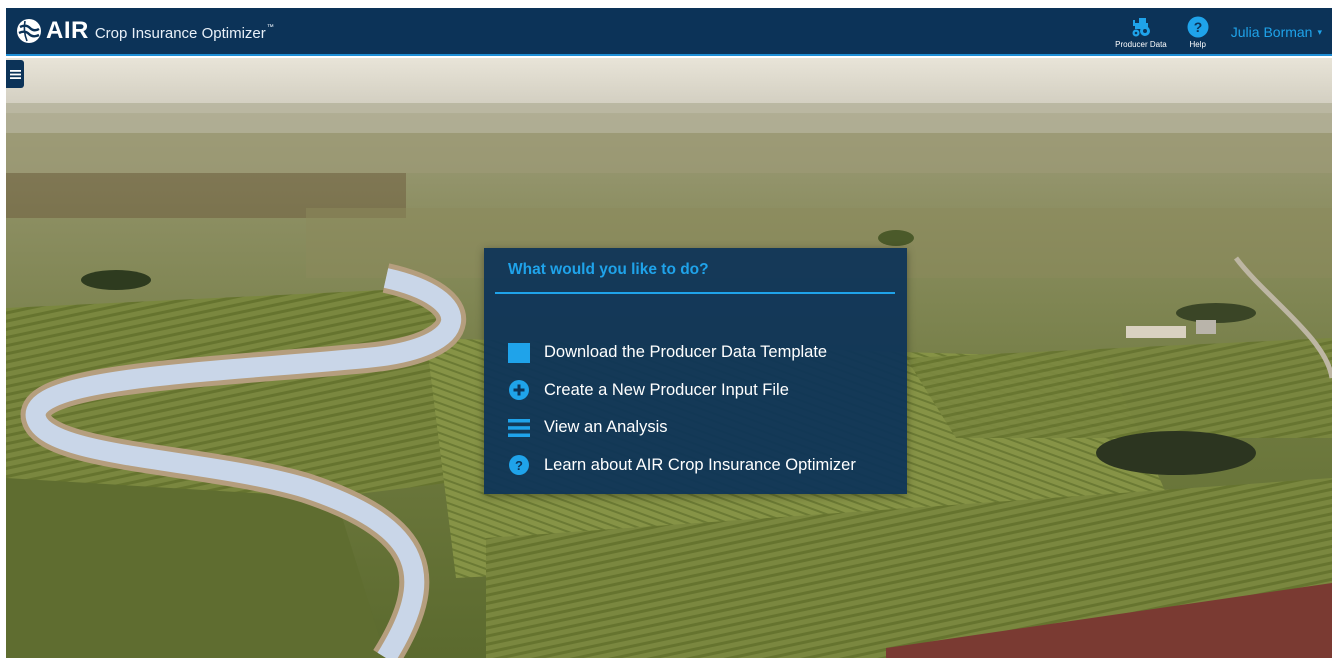 The width and height of the screenshot is (1338, 661). I want to click on download-template-action: Download the Producer Data Template, so click(682, 353).